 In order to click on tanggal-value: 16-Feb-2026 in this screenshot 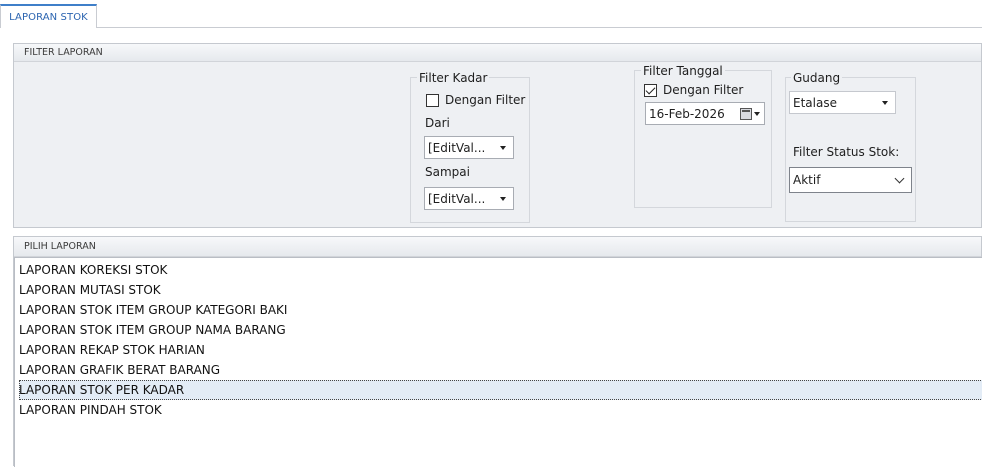, I will do `click(687, 113)`.